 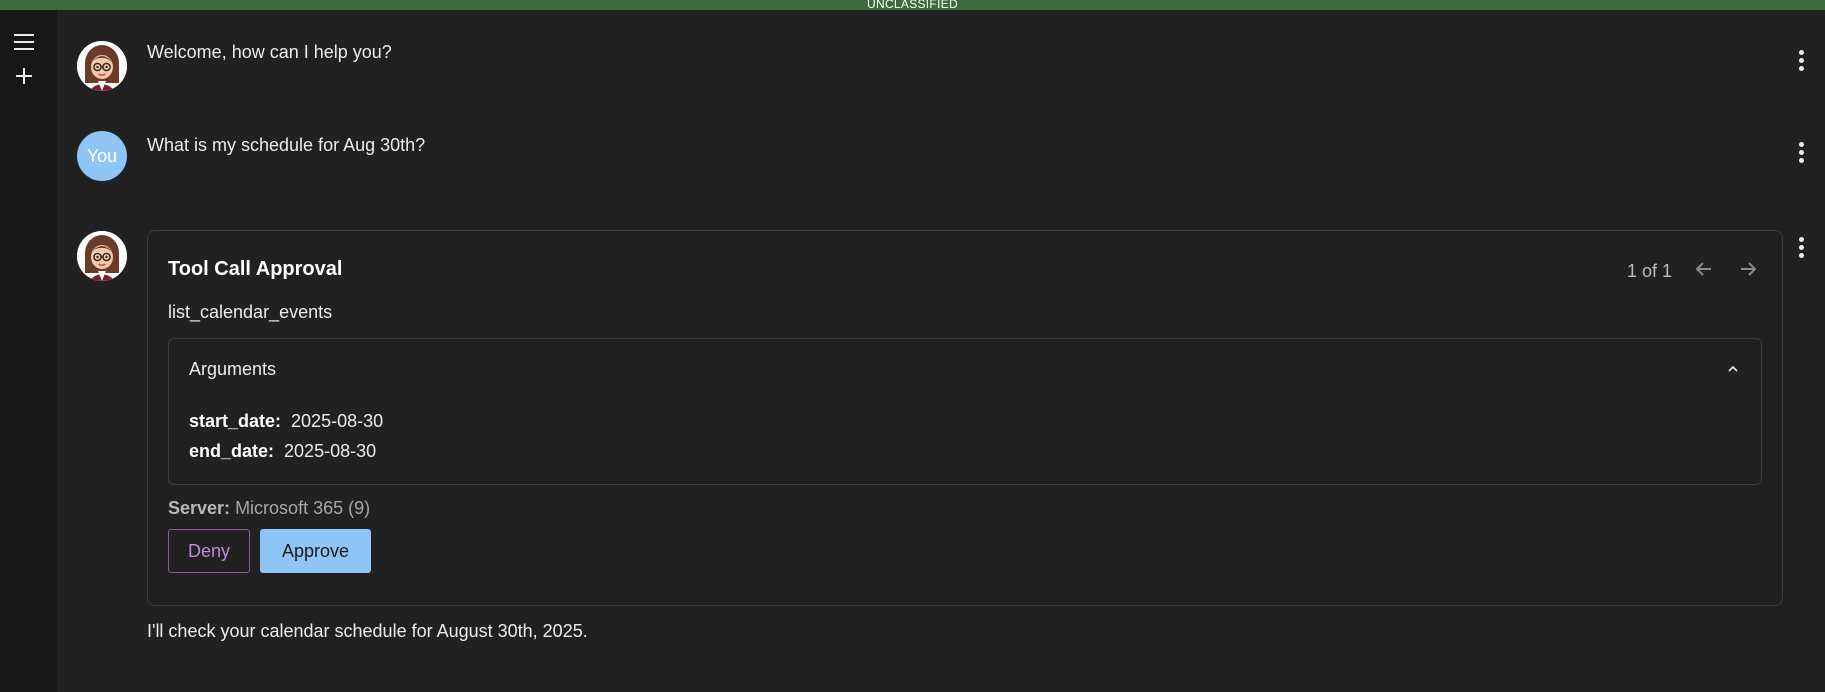 I want to click on menu-icon, so click(x=24, y=42).